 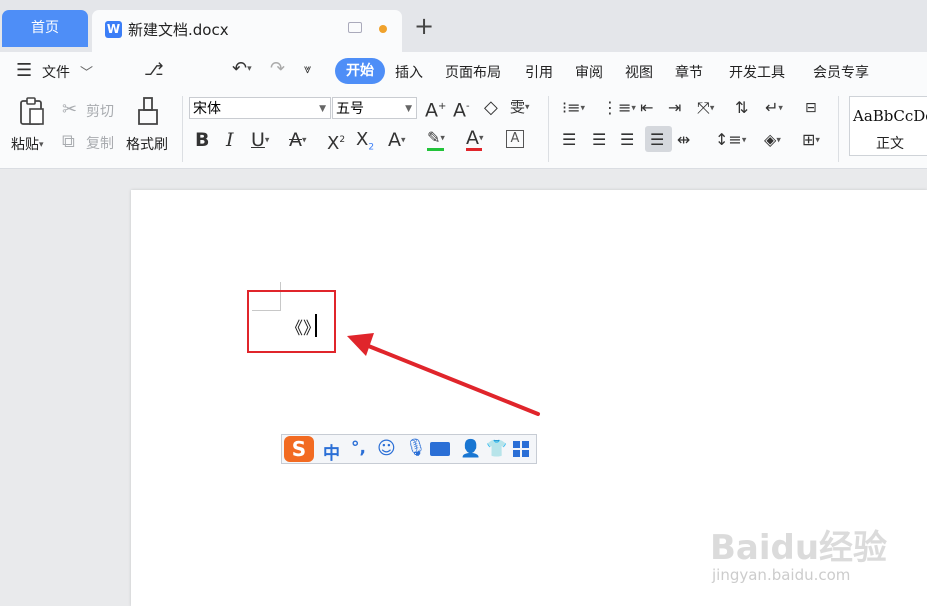 What do you see at coordinates (386, 448) in the screenshot?
I see `smiley-icon: ☺` at bounding box center [386, 448].